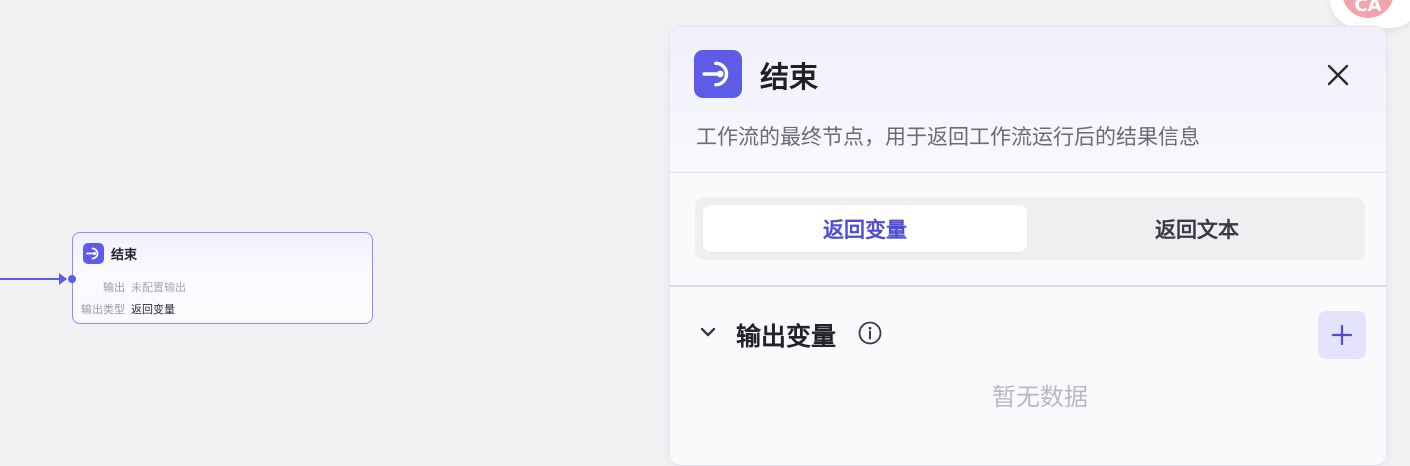 The width and height of the screenshot is (1410, 466). I want to click on end-node-card: 结束 输出 未配置输出 输出类型 返回变量, so click(220, 278).